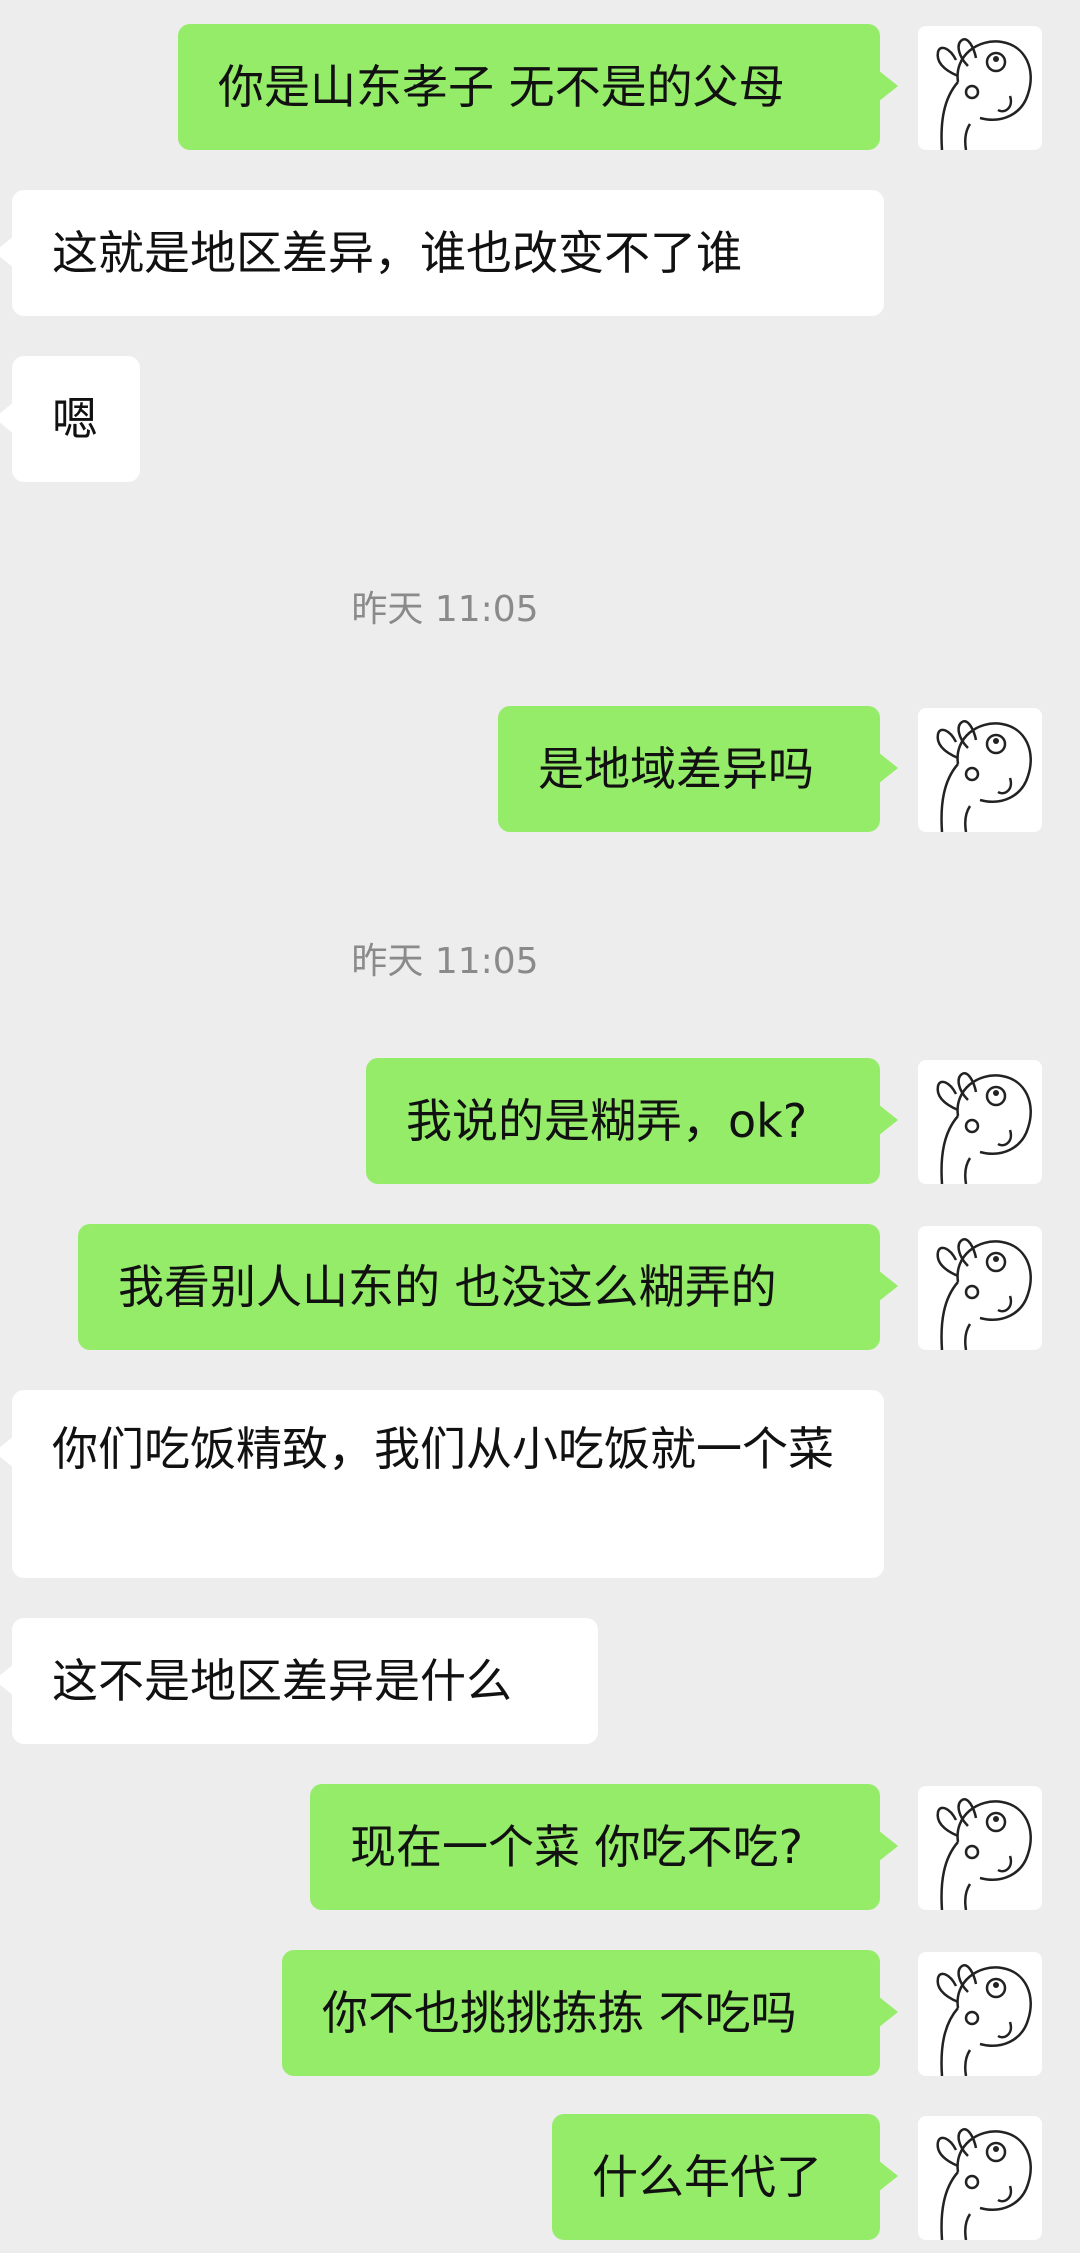  What do you see at coordinates (725, 2177) in the screenshot?
I see `message-bubble-outgoing: 什么年代了` at bounding box center [725, 2177].